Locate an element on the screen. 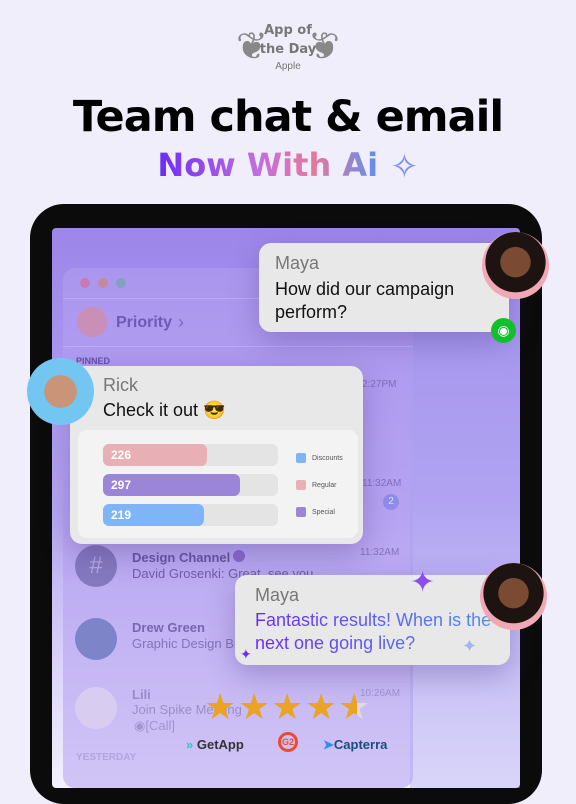  maya-message-bubble: Maya How did our campaign perform? is located at coordinates (384, 287).